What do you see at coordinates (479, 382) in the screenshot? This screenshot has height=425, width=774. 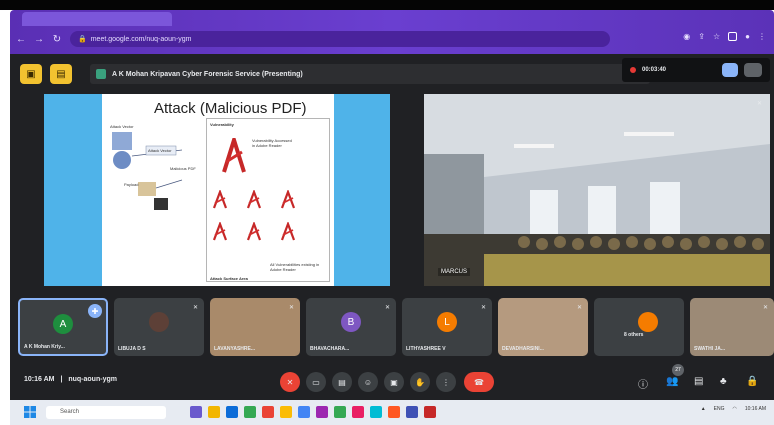 I see `hang-up-icon: ☎` at bounding box center [479, 382].